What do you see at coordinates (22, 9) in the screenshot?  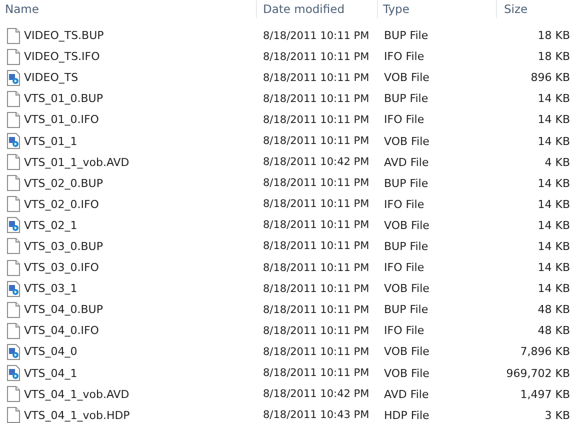 I see `column-header: Name` at bounding box center [22, 9].